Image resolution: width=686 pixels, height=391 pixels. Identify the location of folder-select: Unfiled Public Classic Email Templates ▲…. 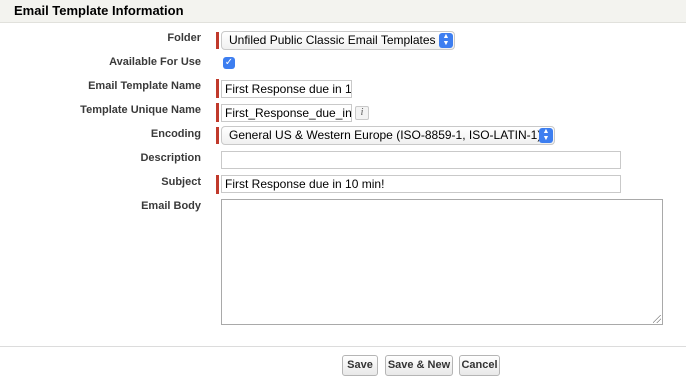
(338, 40).